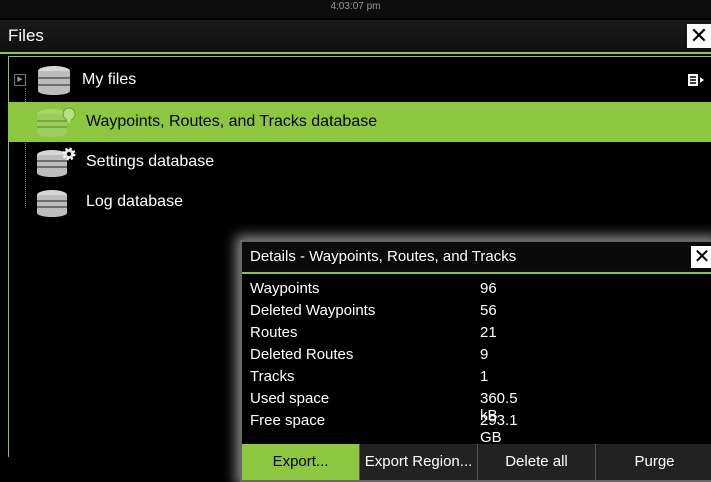 This screenshot has height=482, width=711. I want to click on page-title: Files, so click(26, 35).